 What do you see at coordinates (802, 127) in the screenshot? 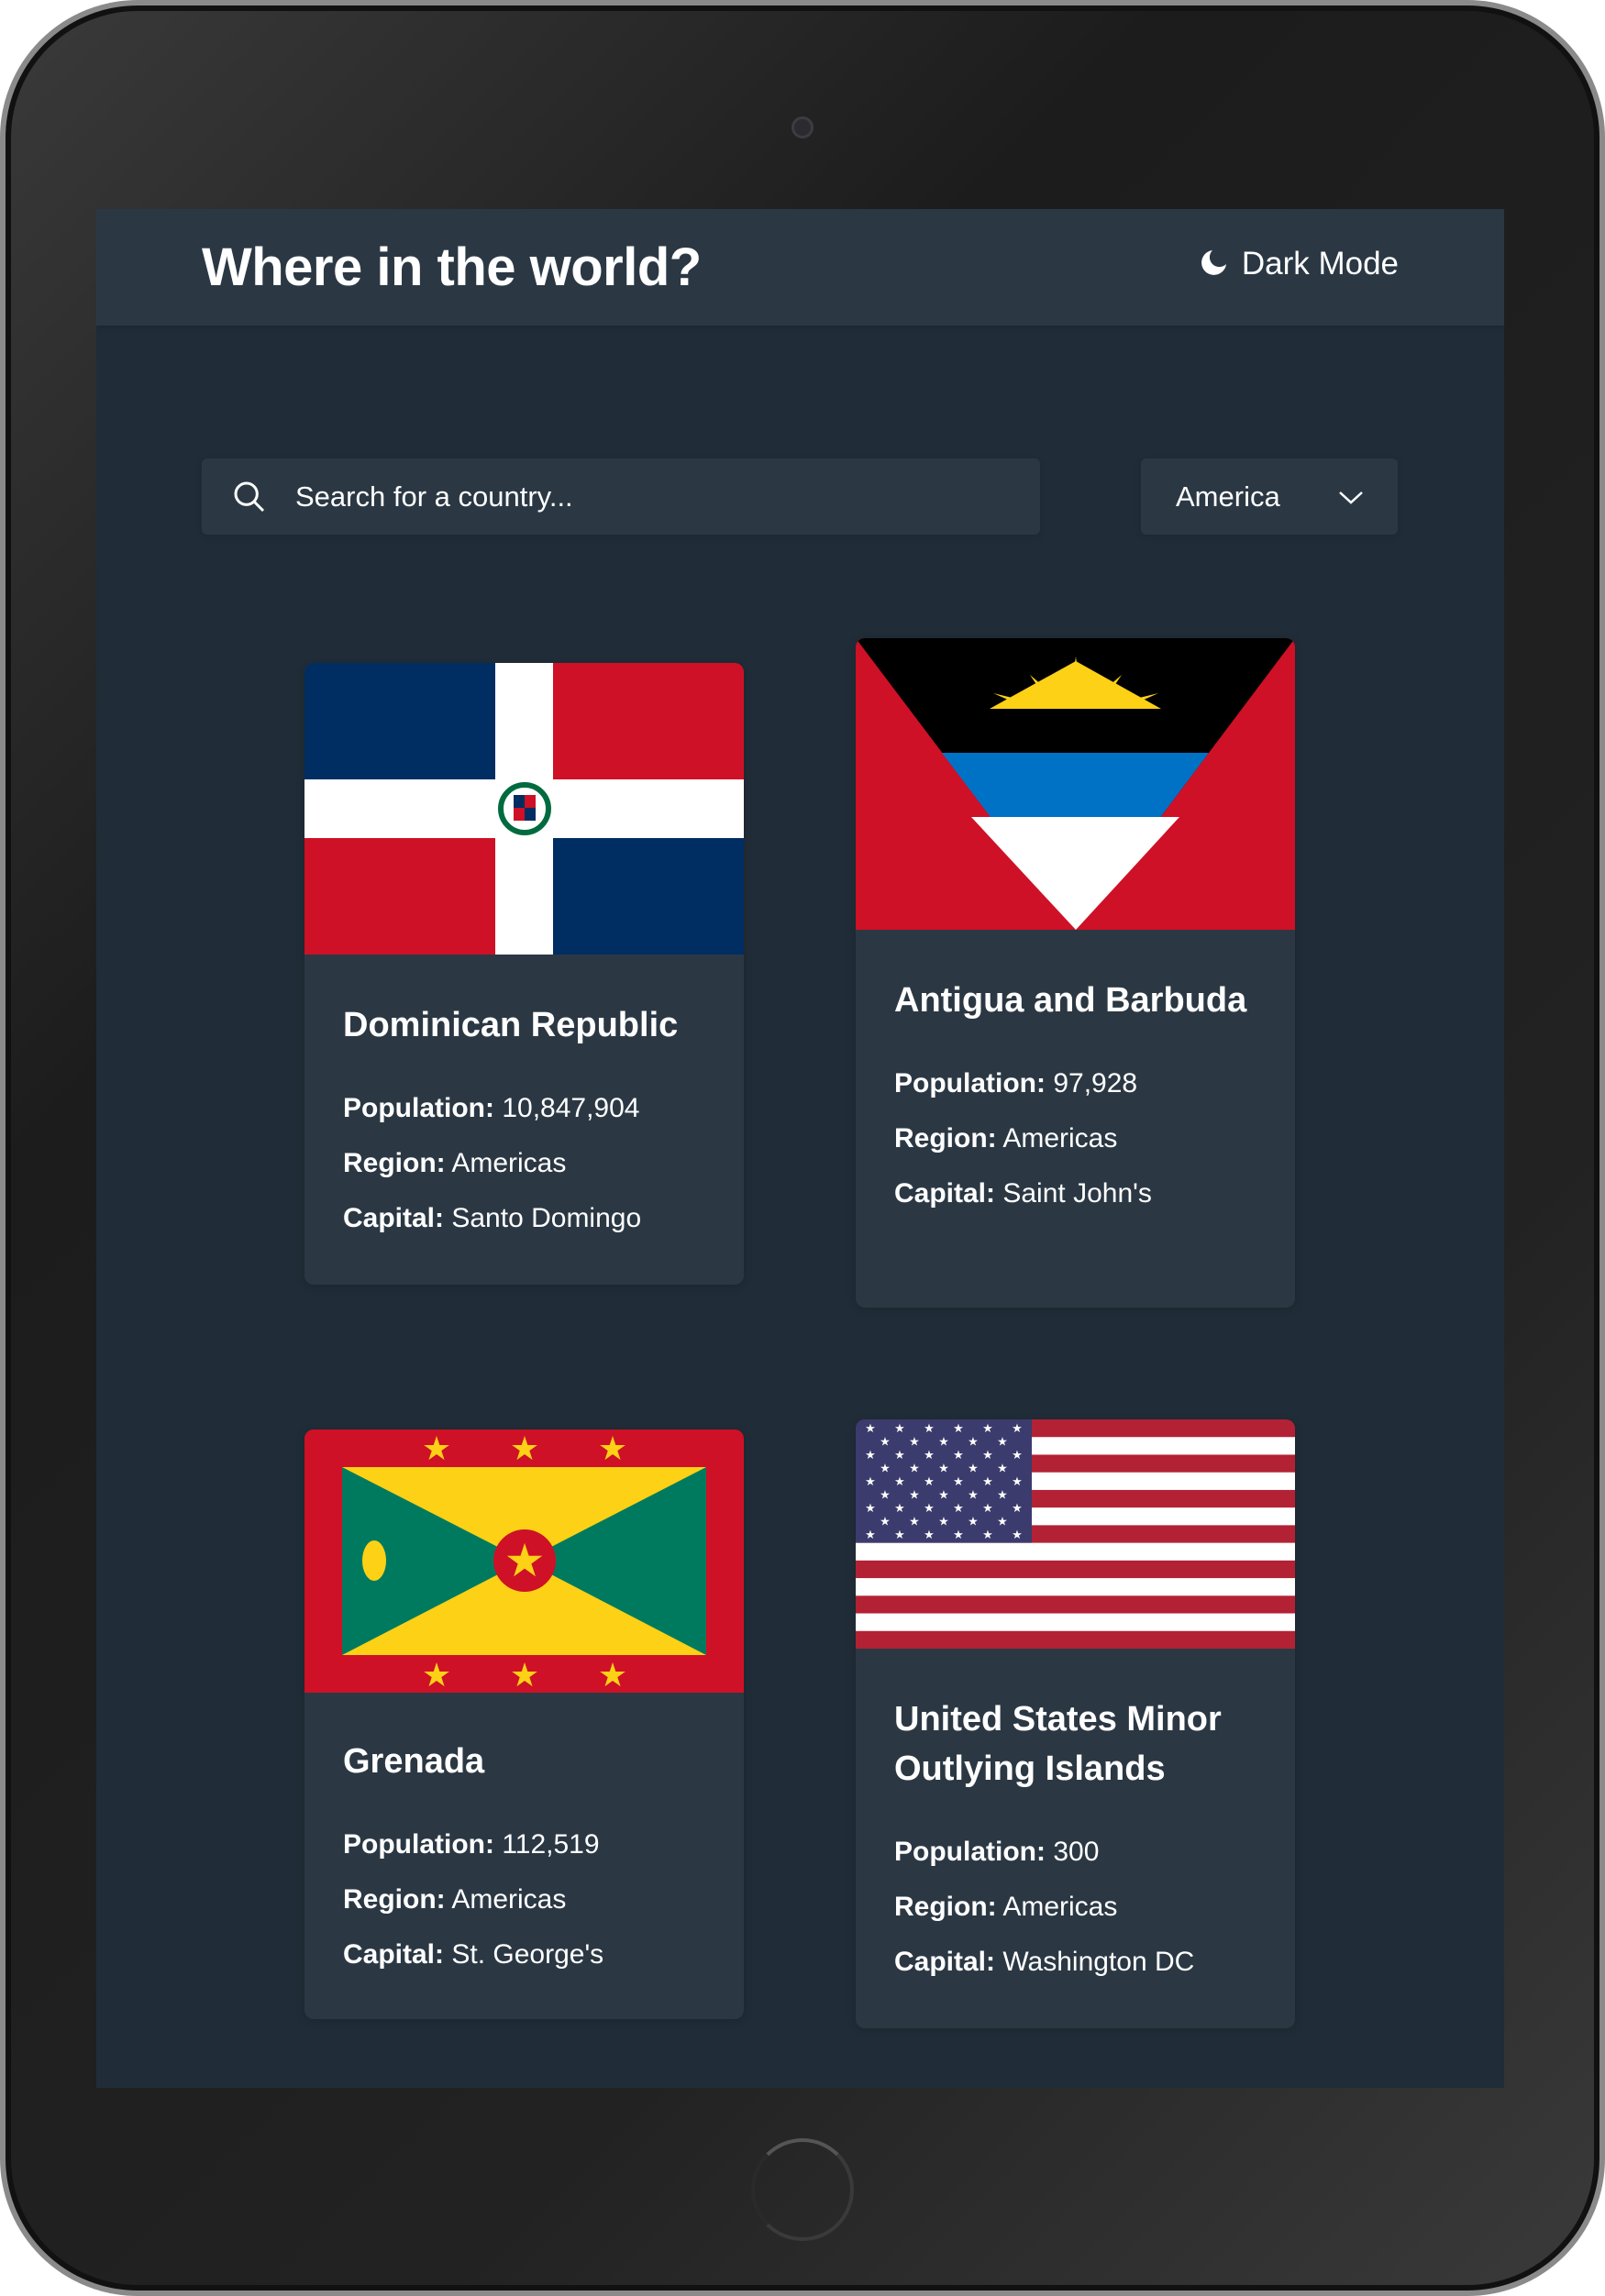
I see `camera-icon` at bounding box center [802, 127].